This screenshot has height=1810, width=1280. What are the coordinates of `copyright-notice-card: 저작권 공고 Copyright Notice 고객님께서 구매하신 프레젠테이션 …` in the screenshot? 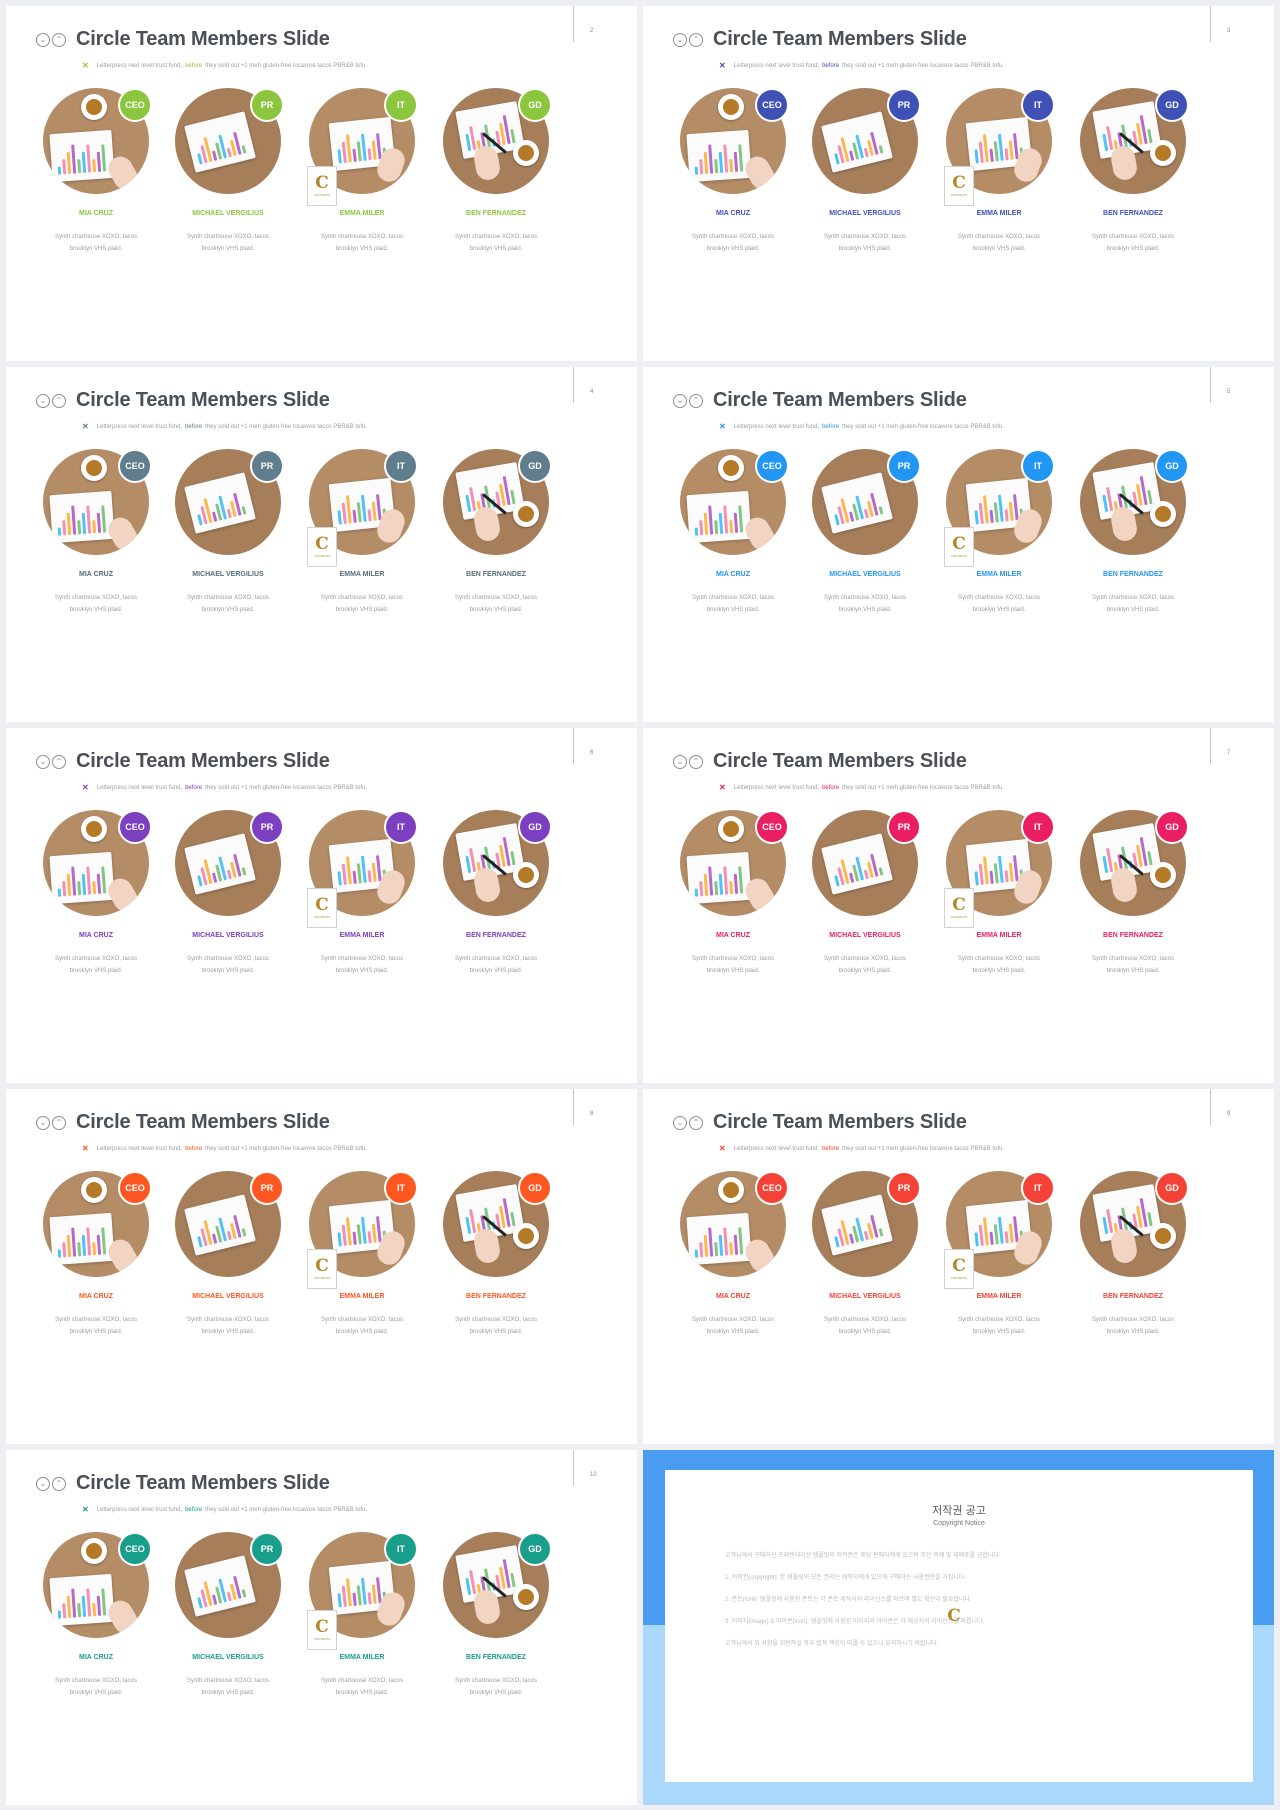 It's located at (959, 1626).